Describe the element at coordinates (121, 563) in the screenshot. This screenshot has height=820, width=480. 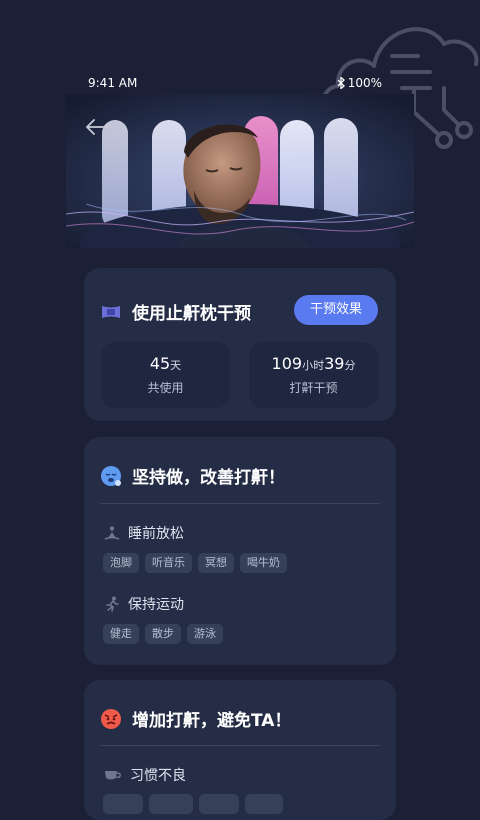
I see `tag-chip: 泡脚` at that location.